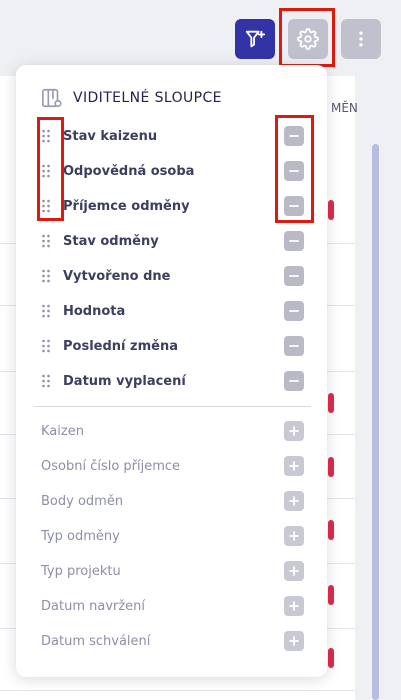 This screenshot has width=401, height=700. What do you see at coordinates (120, 346) in the screenshot?
I see `column-label: Poslední změna` at bounding box center [120, 346].